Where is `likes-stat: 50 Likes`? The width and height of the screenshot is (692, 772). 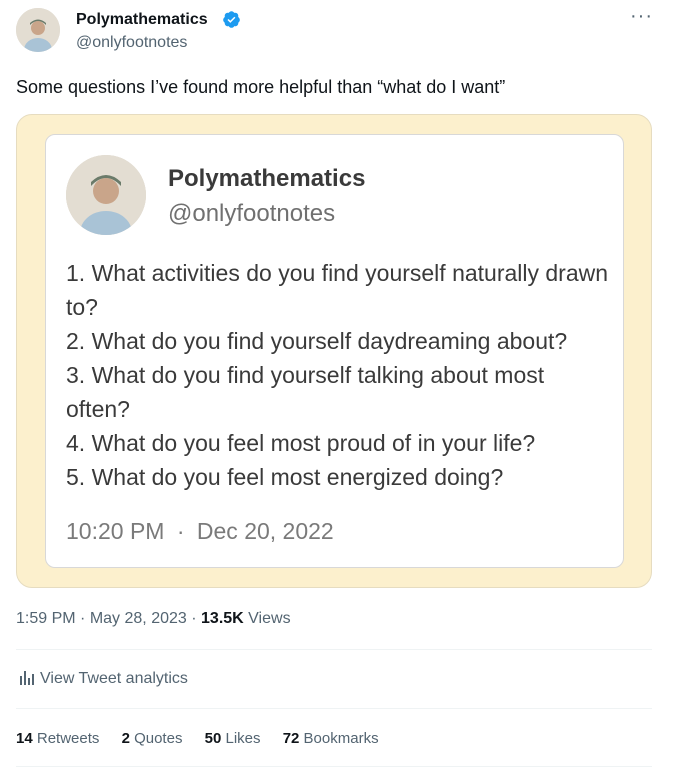 likes-stat: 50 Likes is located at coordinates (233, 738).